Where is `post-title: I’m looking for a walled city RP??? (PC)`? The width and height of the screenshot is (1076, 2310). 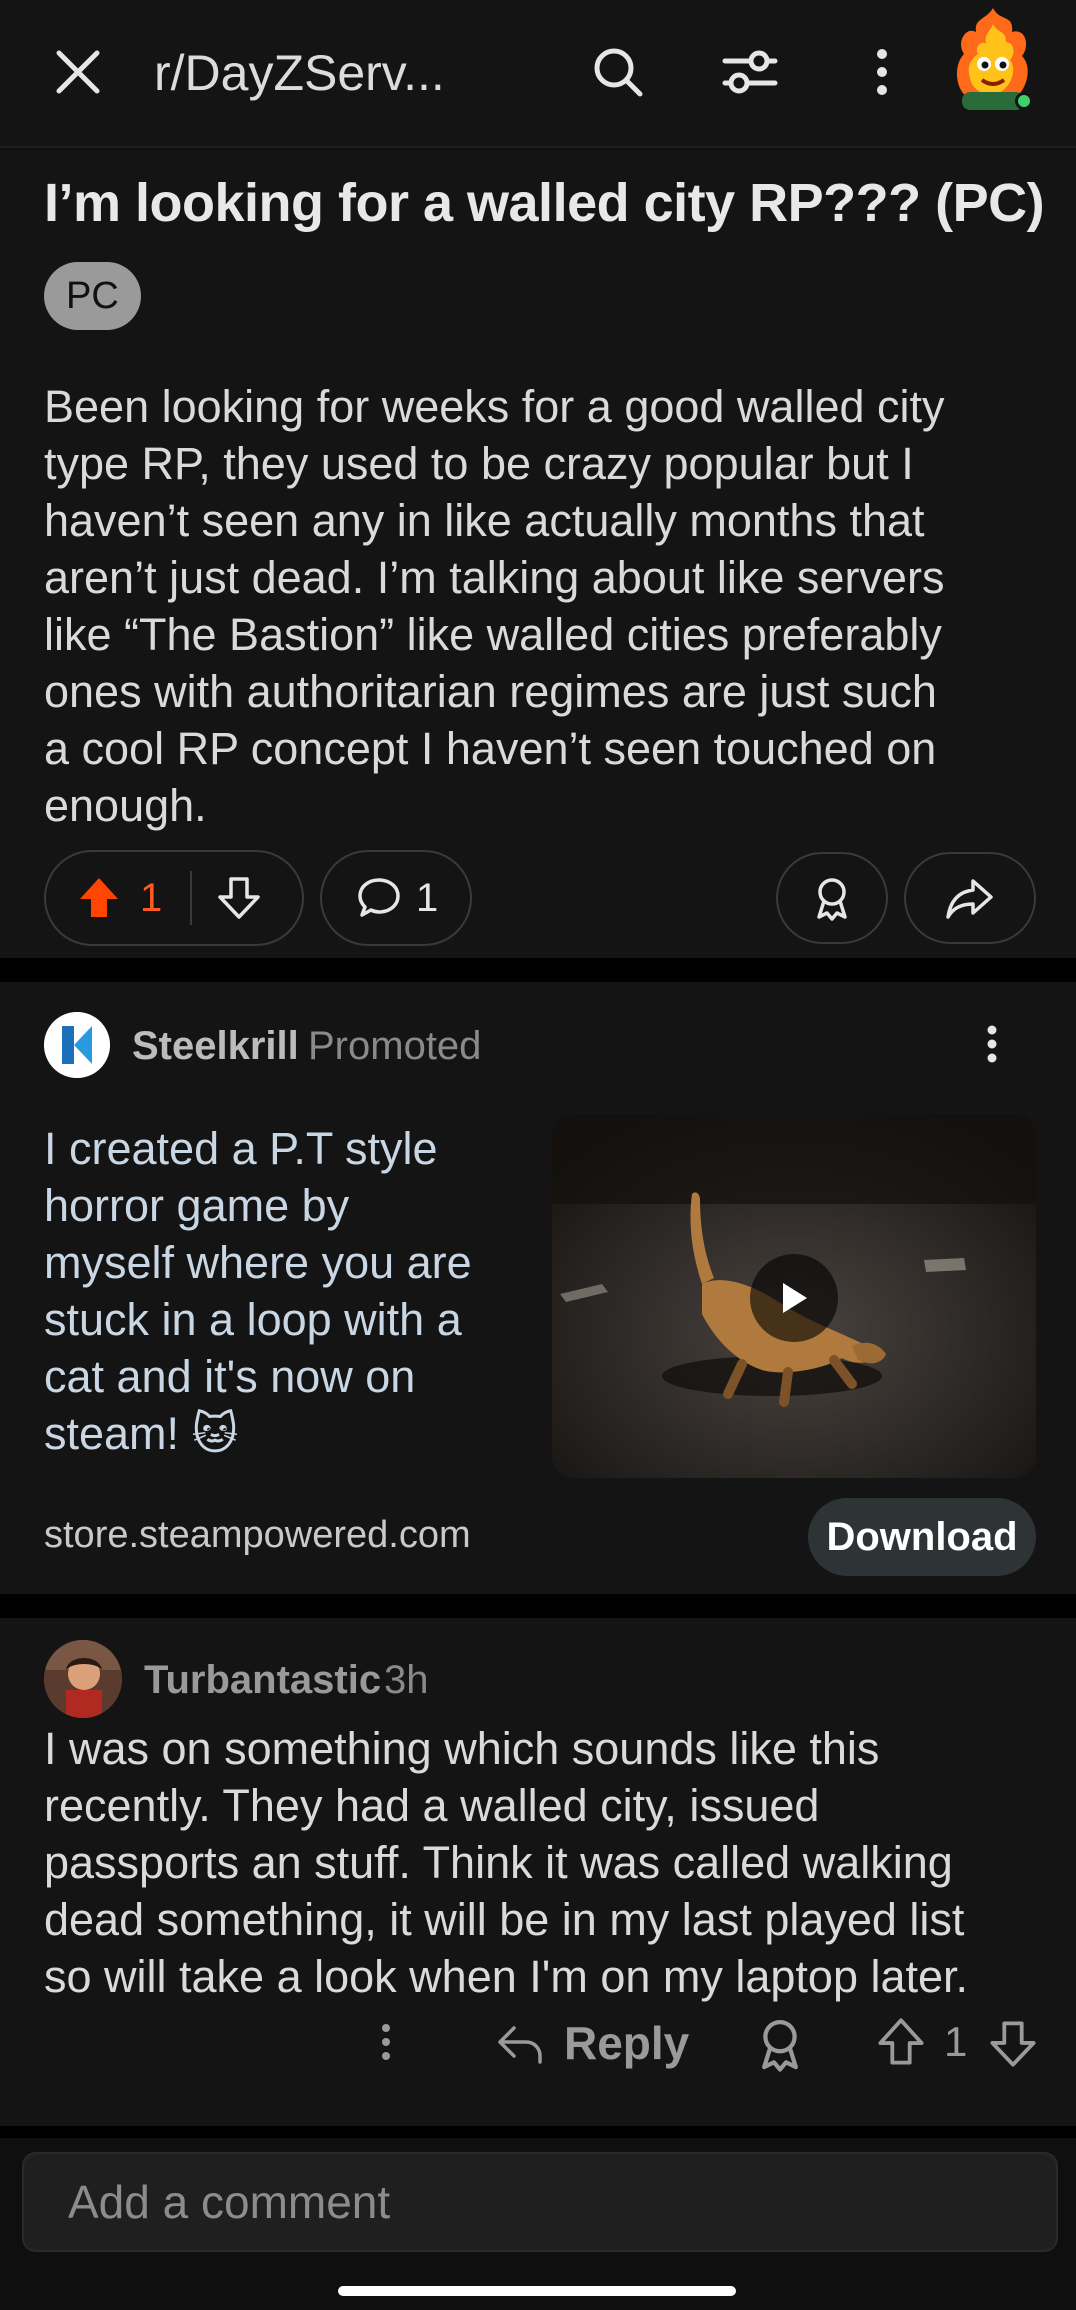 post-title: I’m looking for a walled city RP??? (PC) is located at coordinates (544, 203).